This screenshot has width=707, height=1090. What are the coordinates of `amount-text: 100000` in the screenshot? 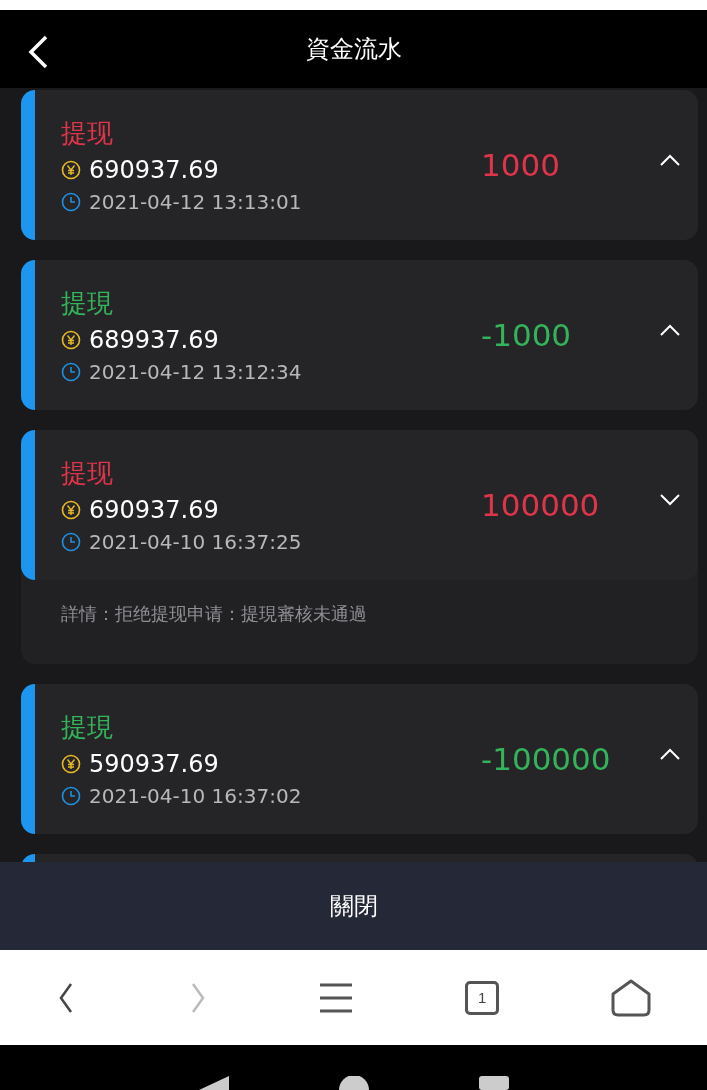 It's located at (540, 505).